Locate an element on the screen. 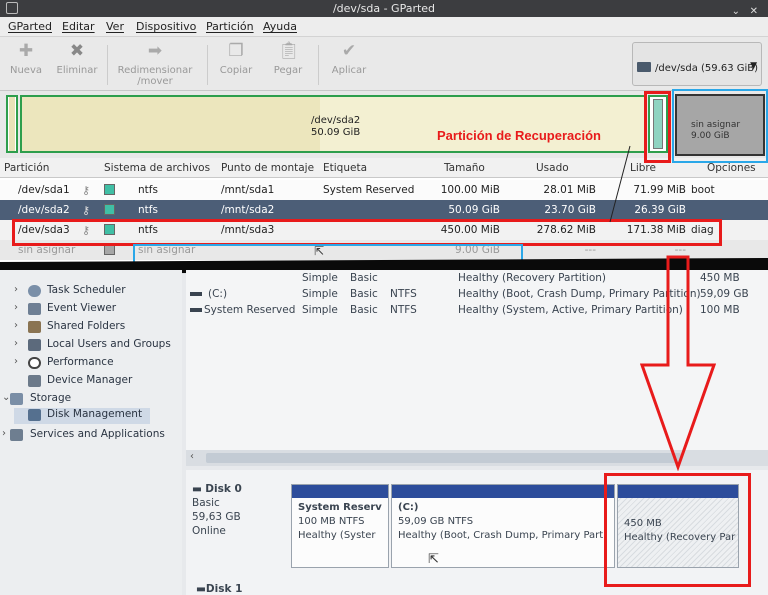  menu-gparted: GParted is located at coordinates (30, 26).